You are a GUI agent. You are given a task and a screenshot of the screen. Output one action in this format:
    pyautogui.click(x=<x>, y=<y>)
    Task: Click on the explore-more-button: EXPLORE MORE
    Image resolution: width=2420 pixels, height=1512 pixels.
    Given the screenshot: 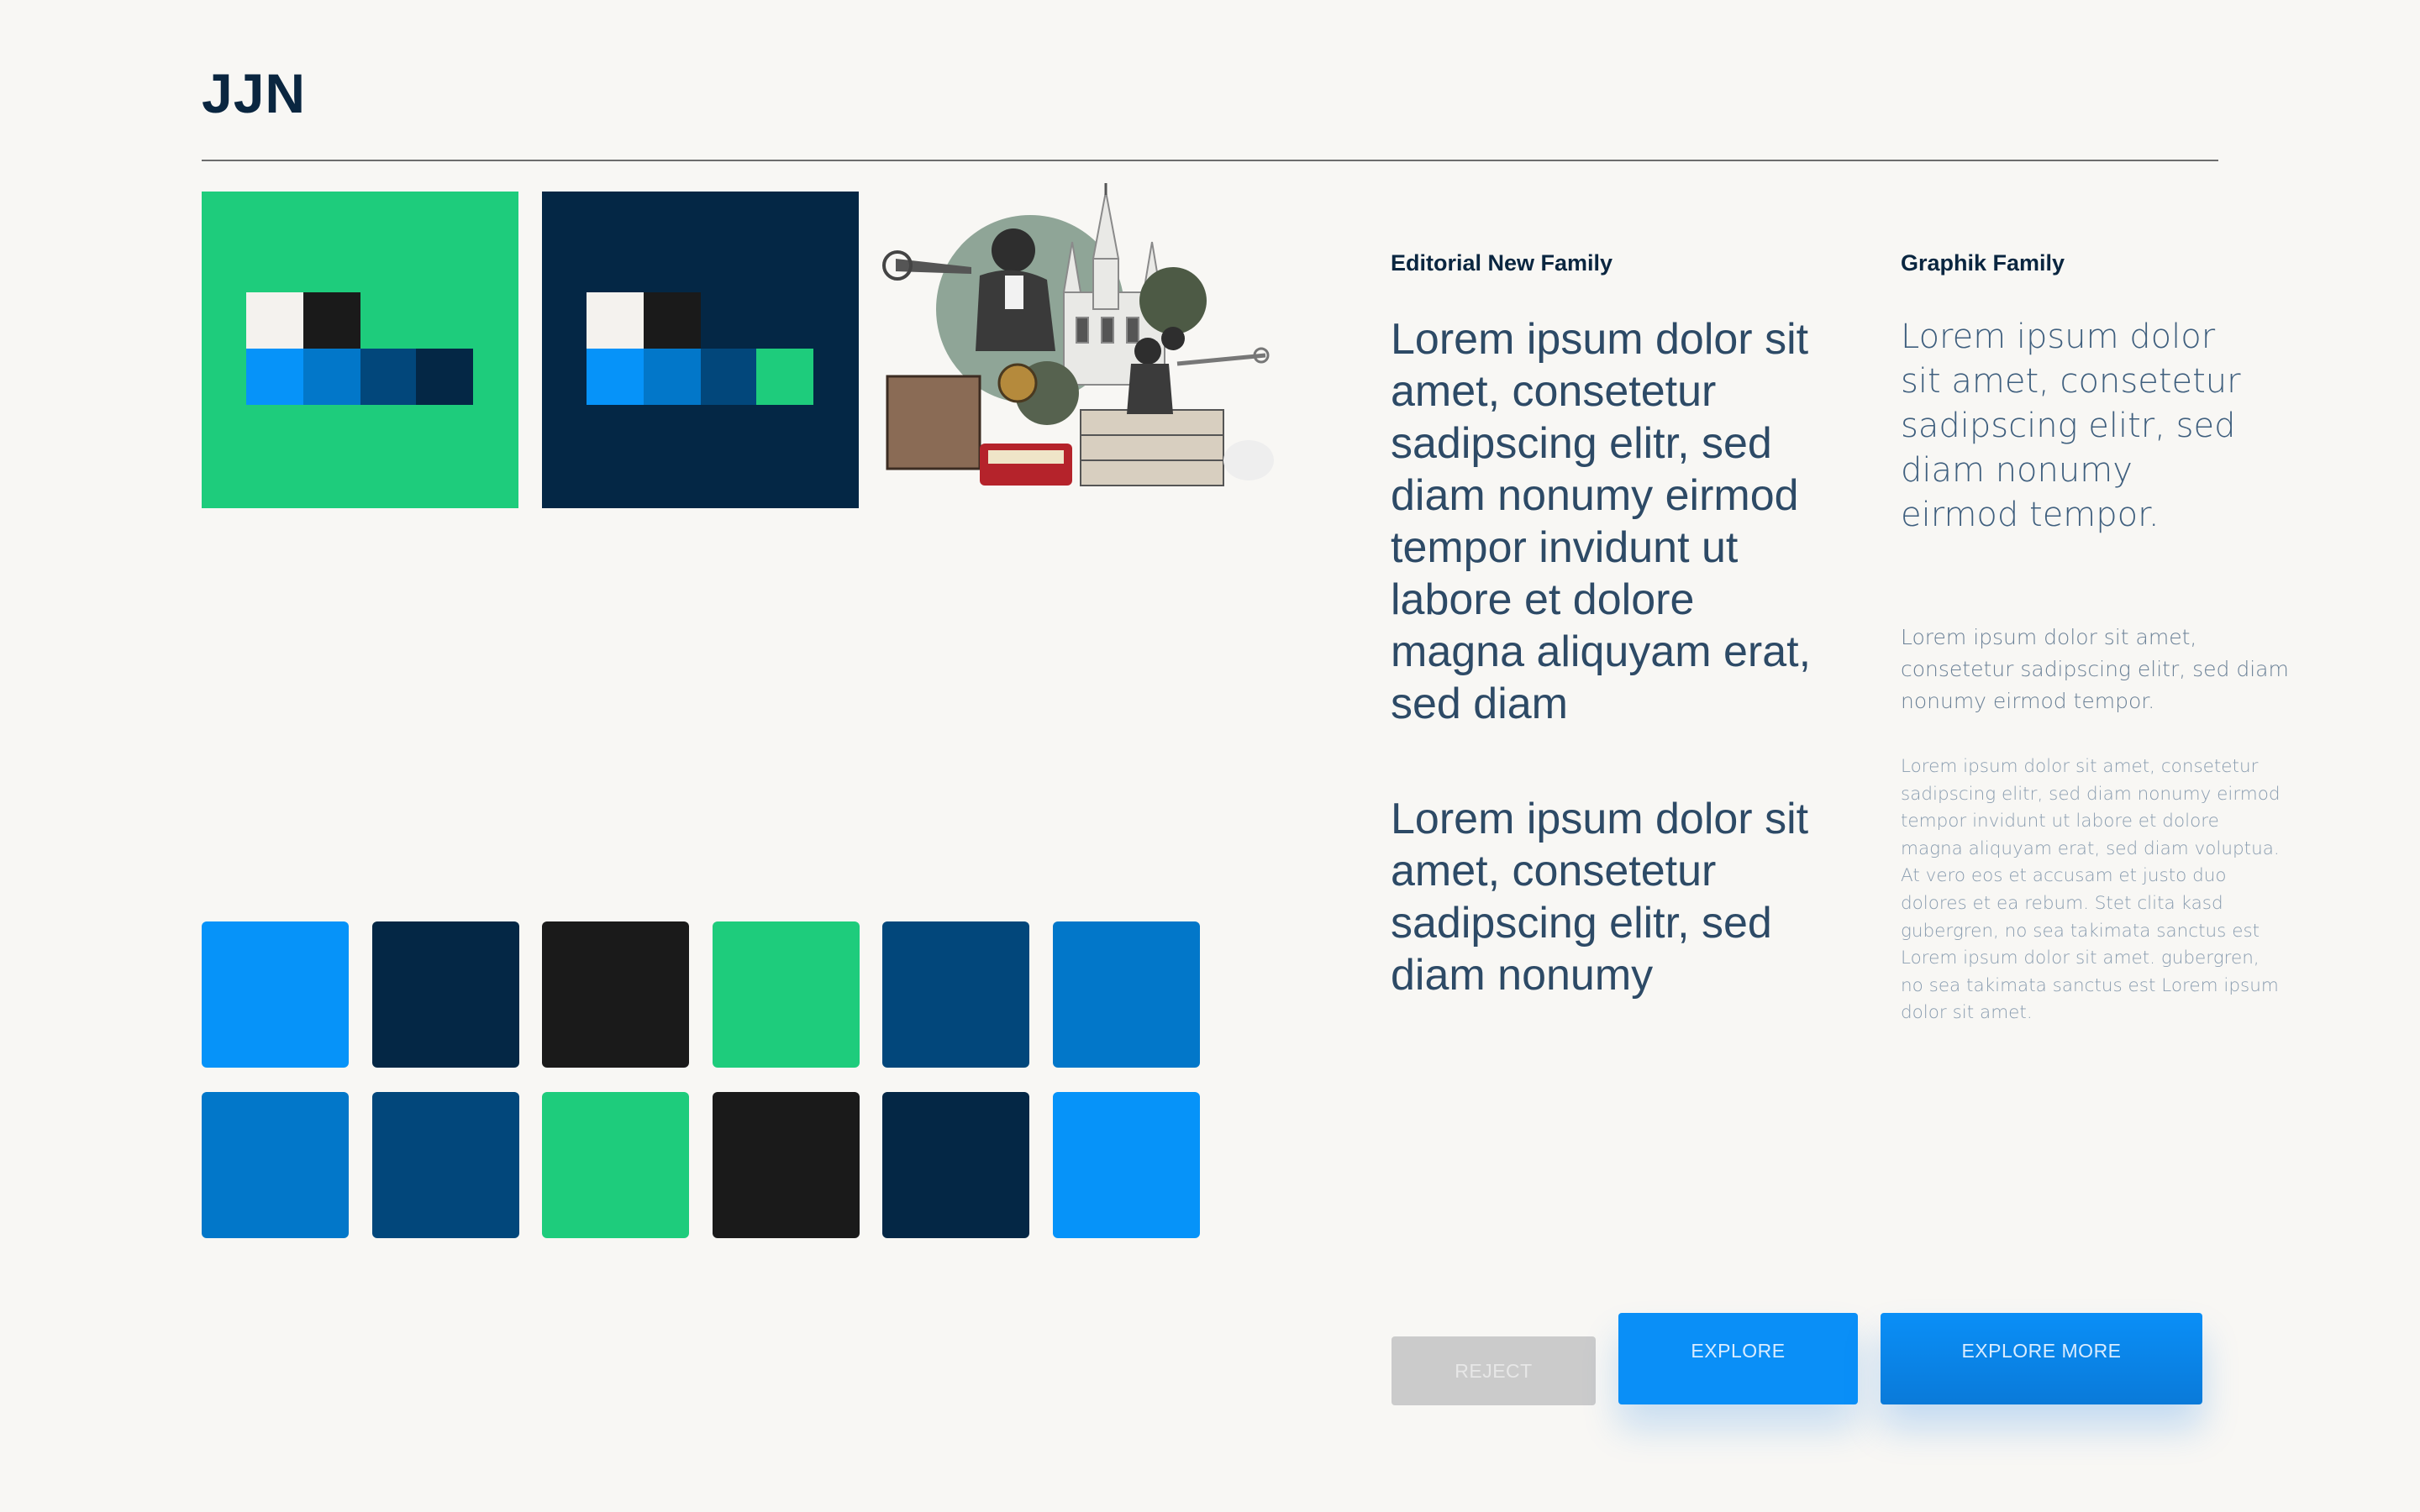 What is the action you would take?
    pyautogui.click(x=2042, y=1358)
    